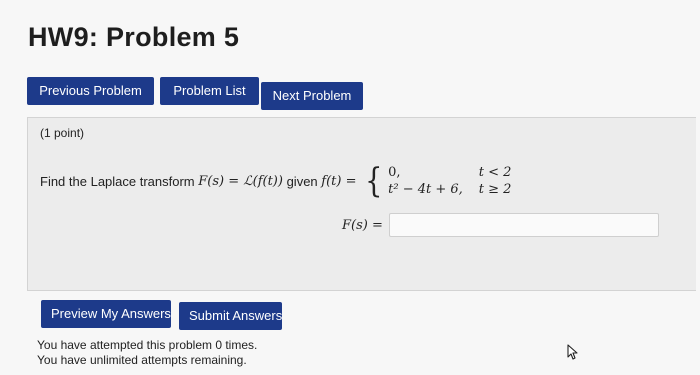 Image resolution: width=700 pixels, height=375 pixels. What do you see at coordinates (572, 352) in the screenshot?
I see `mouse-pointer-icon` at bounding box center [572, 352].